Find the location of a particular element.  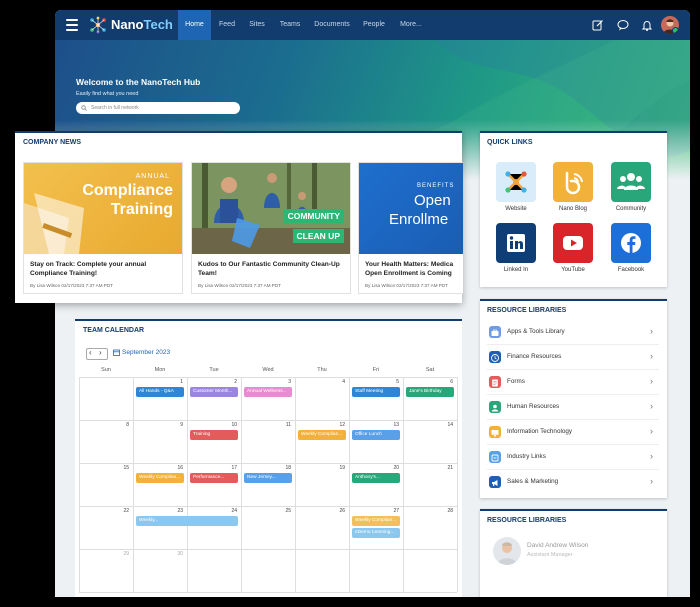

company-news-header: COMPANY NEWS is located at coordinates (52, 142).